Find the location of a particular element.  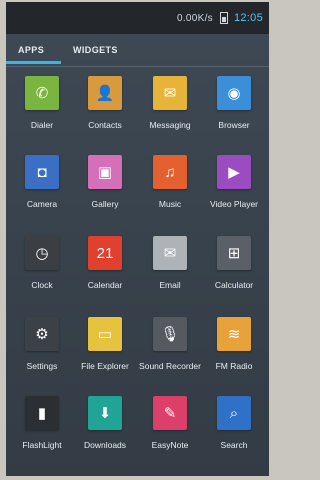

app-sound-recorder: 🎙 Sound Recorder is located at coordinates (170, 344).